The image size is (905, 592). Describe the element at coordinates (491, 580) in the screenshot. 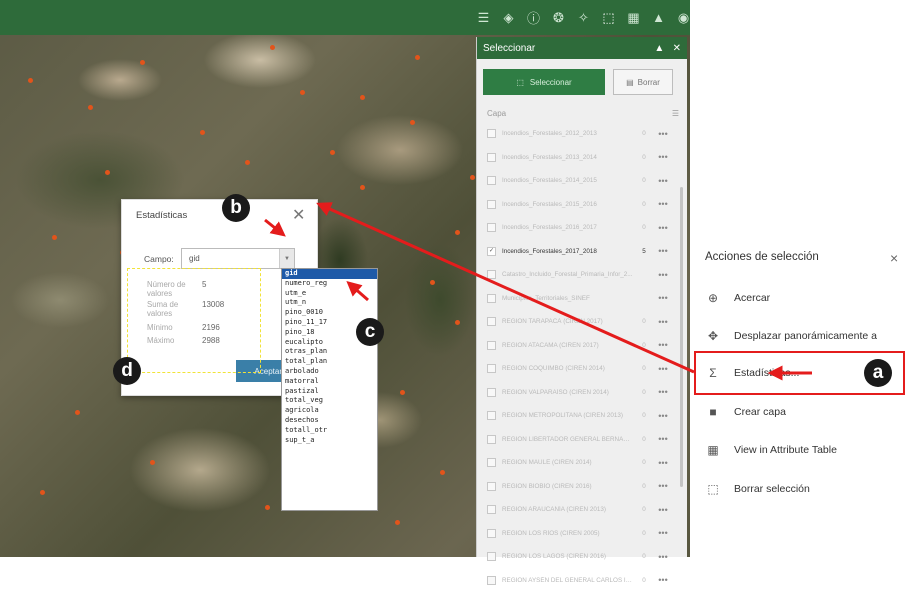

I see `layer-checkbox` at that location.